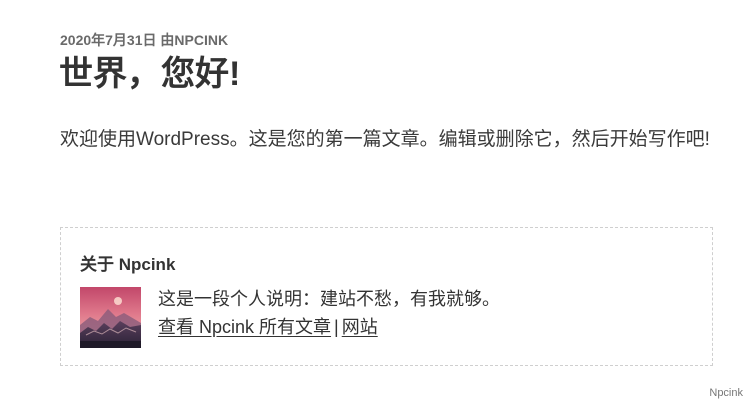  Describe the element at coordinates (167, 40) in the screenshot. I see `post-meta-by: 由` at that location.